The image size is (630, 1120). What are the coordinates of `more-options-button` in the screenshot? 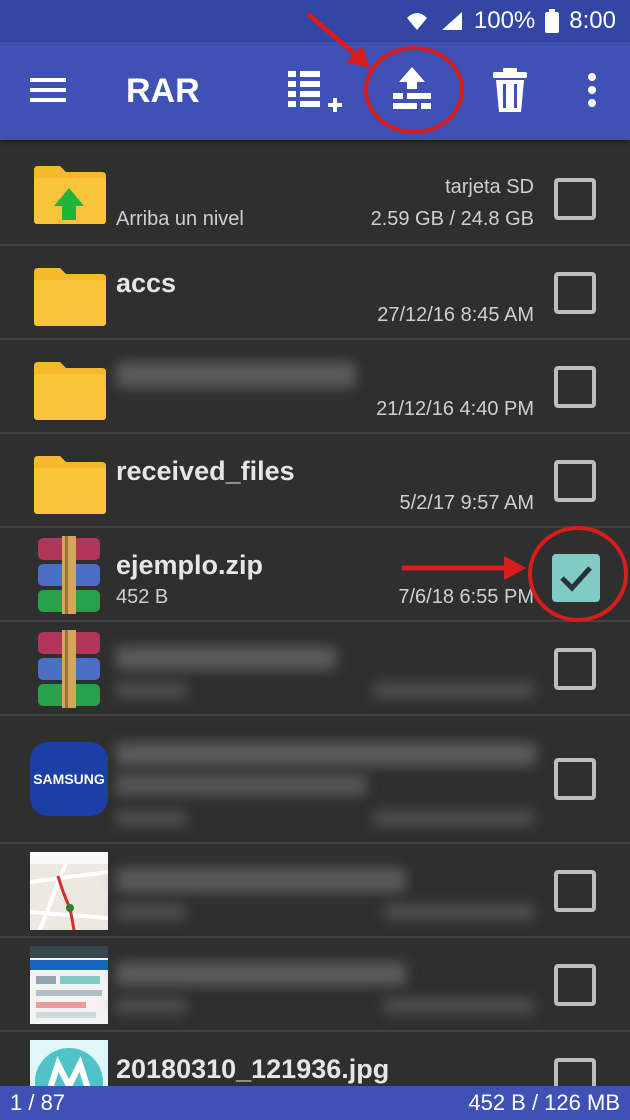 It's located at (592, 90).